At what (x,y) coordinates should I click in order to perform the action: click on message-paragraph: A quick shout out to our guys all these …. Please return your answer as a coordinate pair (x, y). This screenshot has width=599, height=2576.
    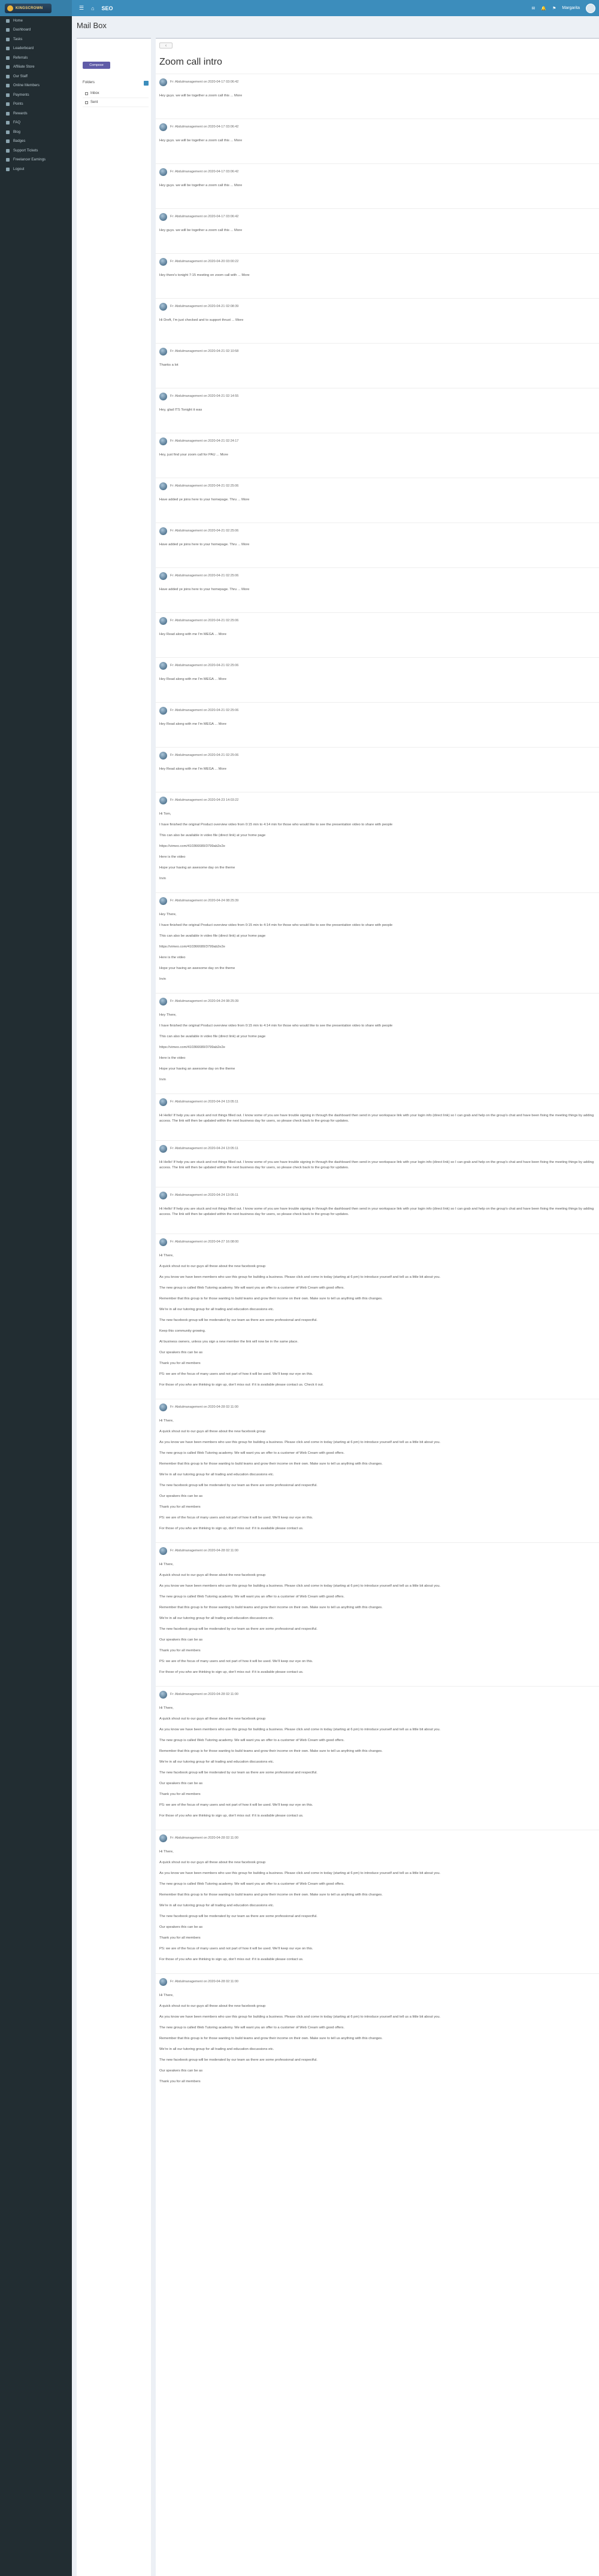
    Looking at the image, I should click on (212, 1432).